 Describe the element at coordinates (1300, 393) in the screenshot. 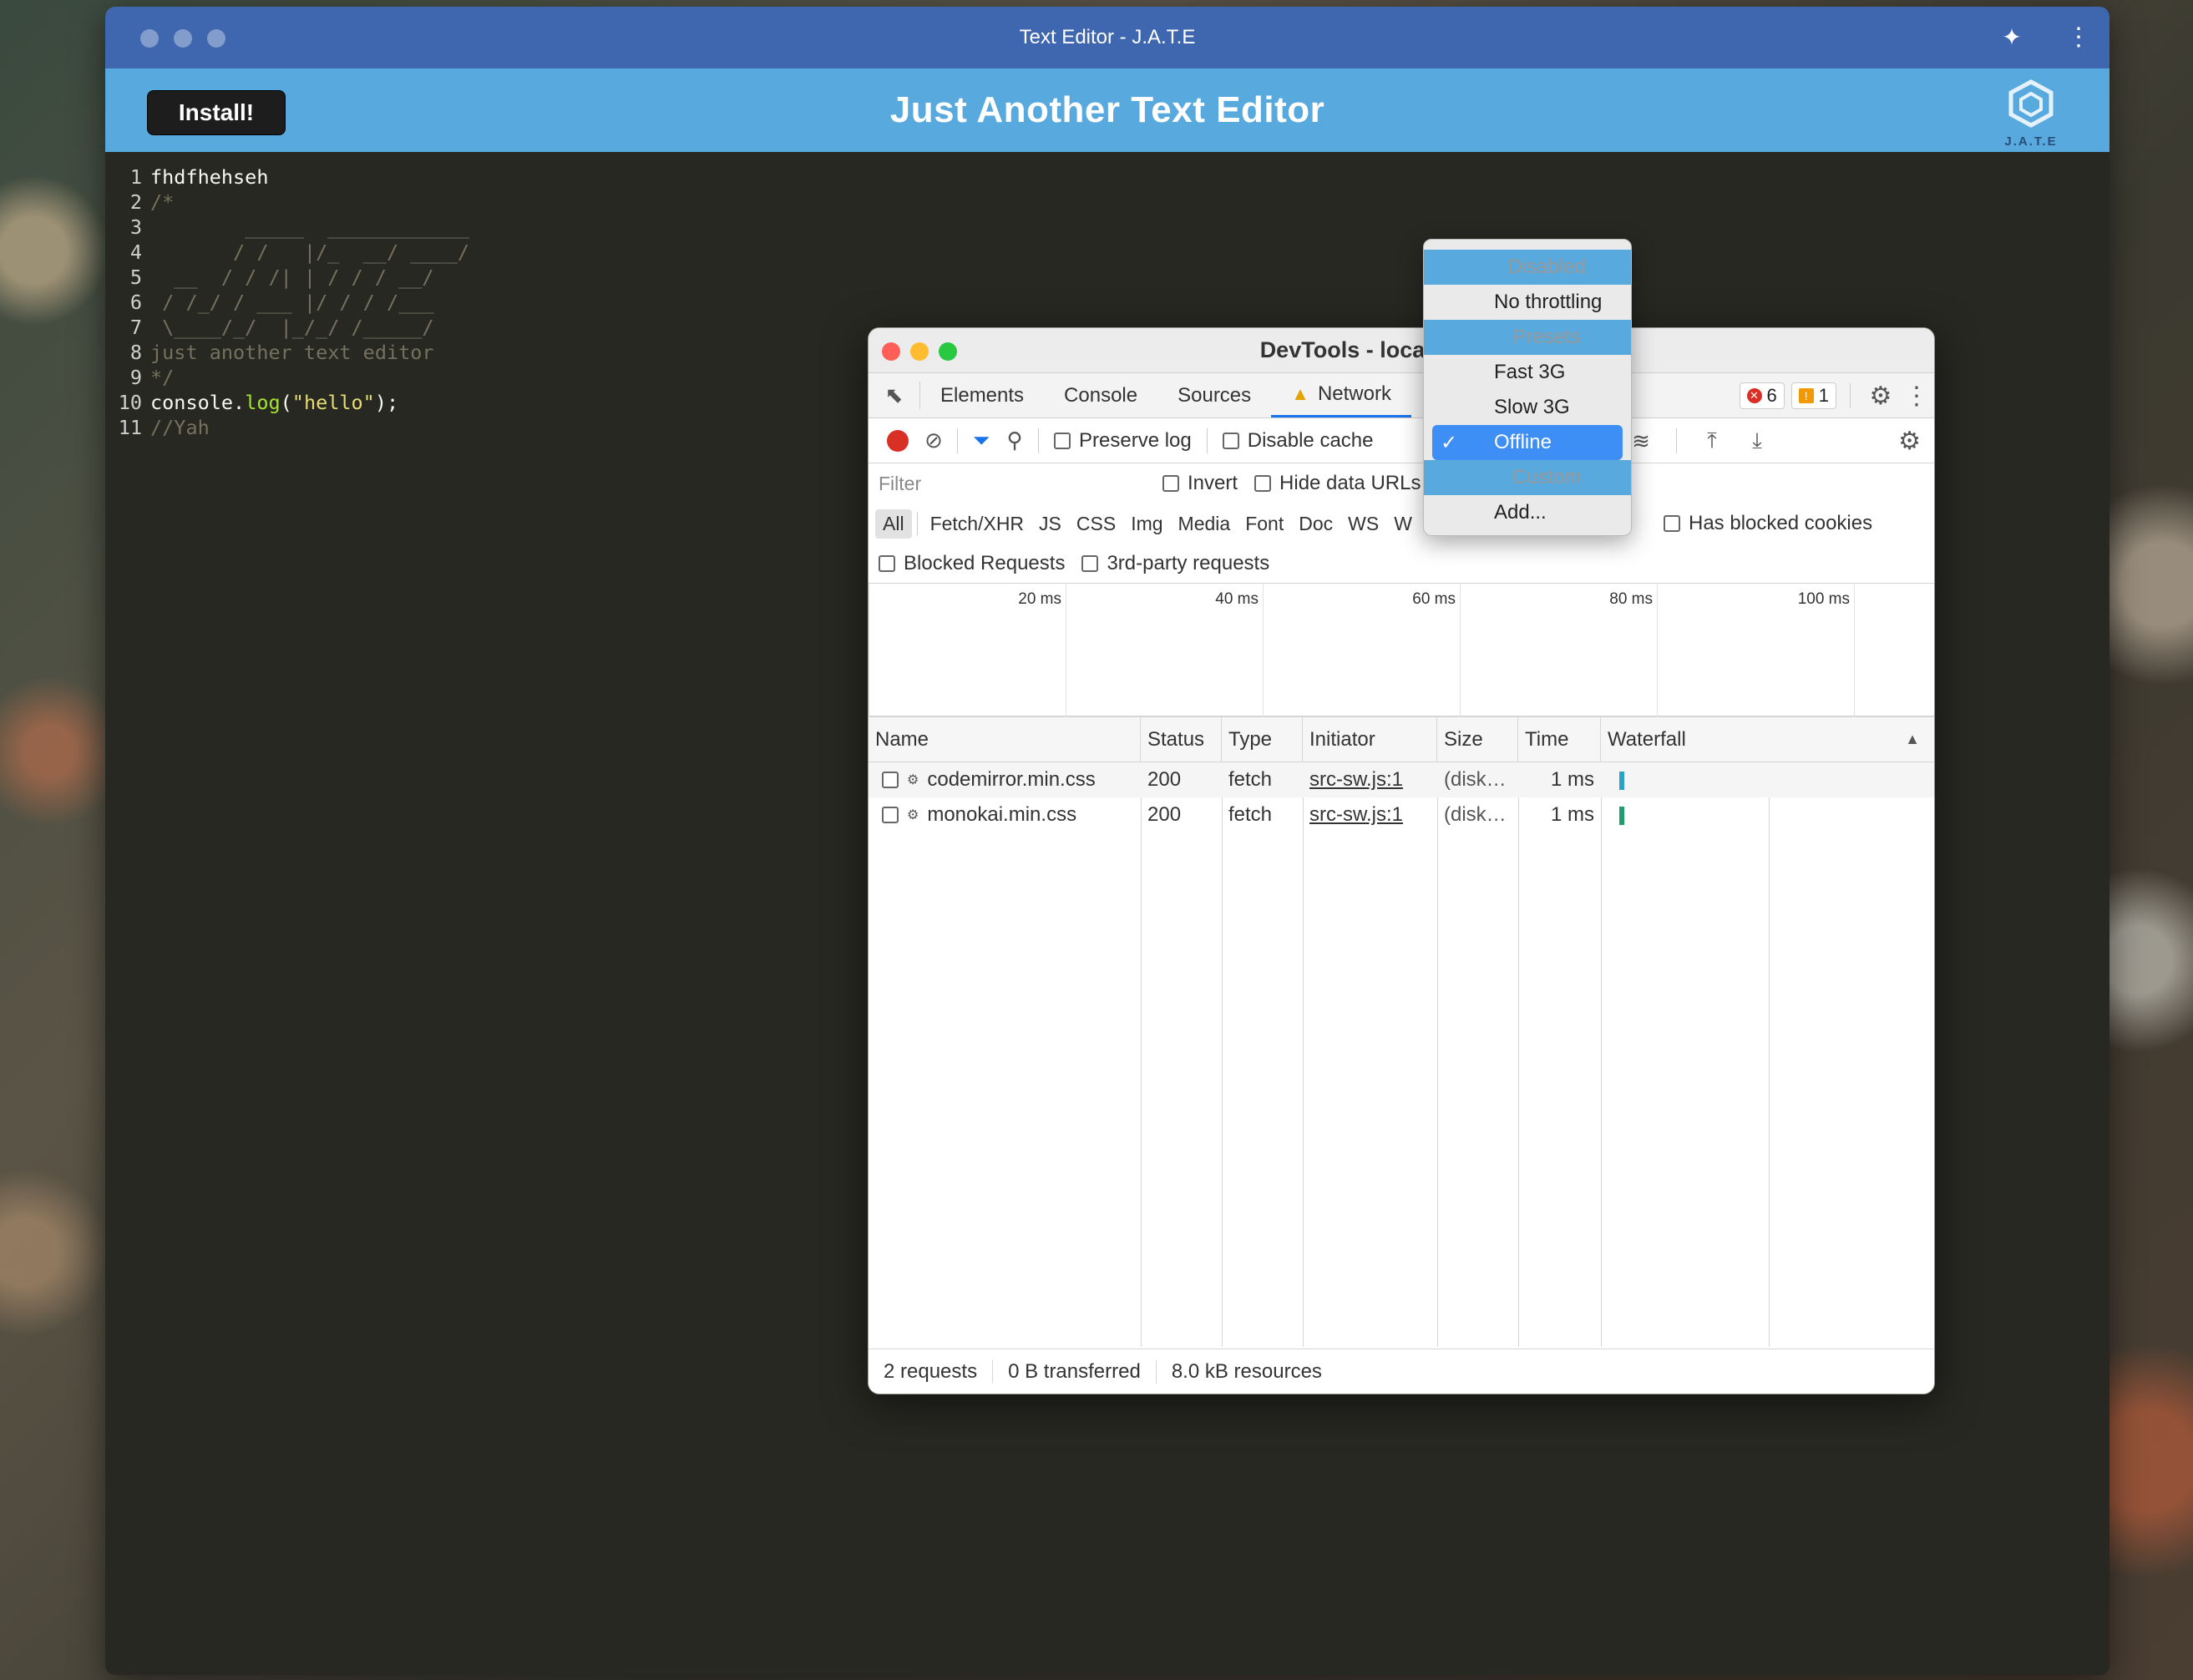

I see `warning-icon: ▲` at that location.